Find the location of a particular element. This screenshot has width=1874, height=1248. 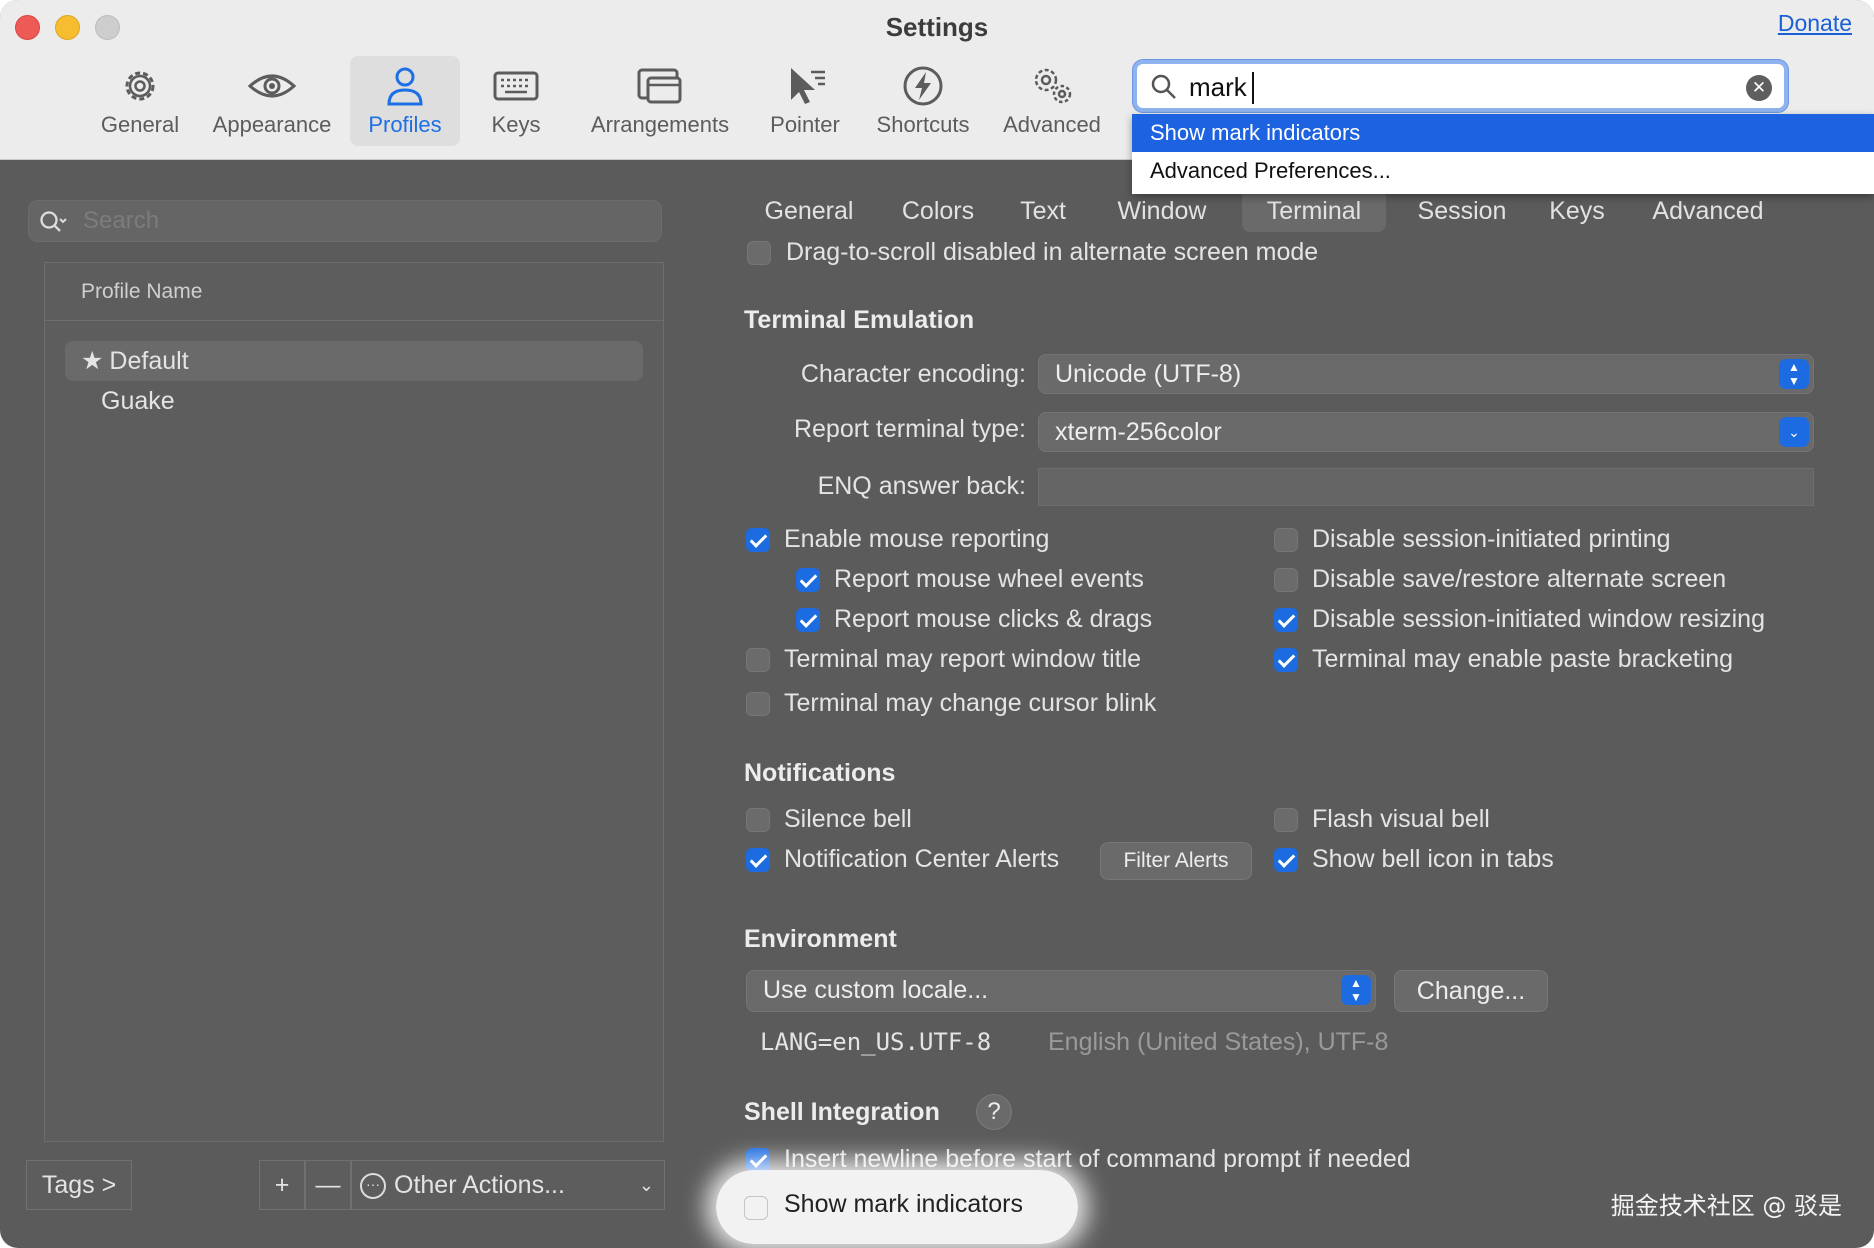

report-window-title-label: Terminal may report window title is located at coordinates (963, 659).